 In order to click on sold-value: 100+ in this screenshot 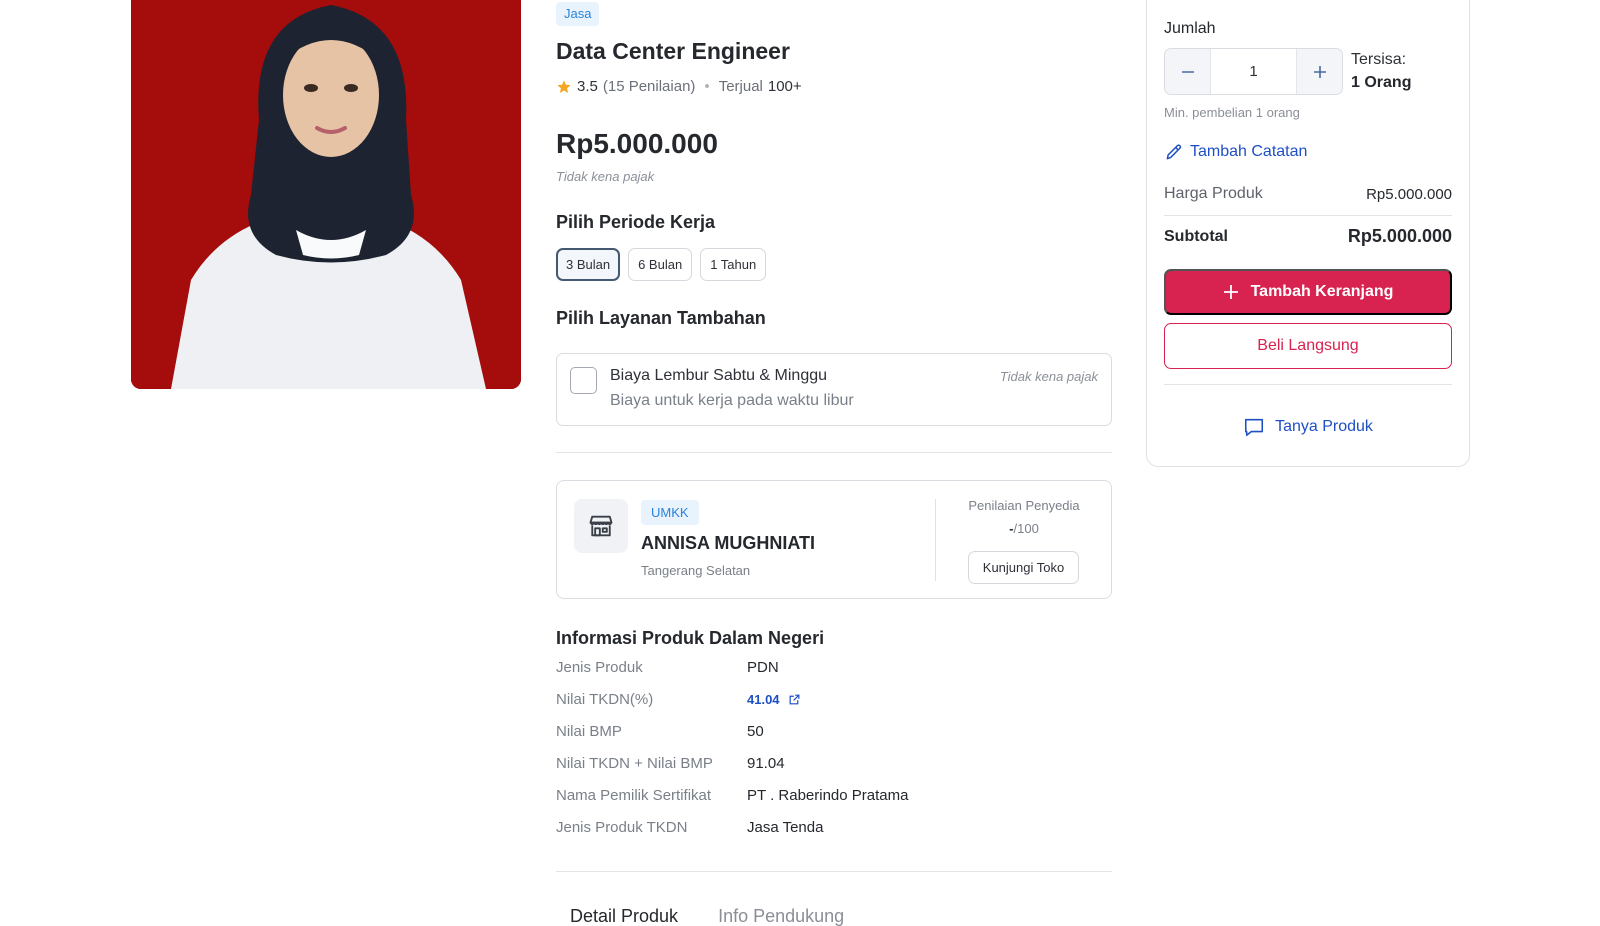, I will do `click(784, 86)`.